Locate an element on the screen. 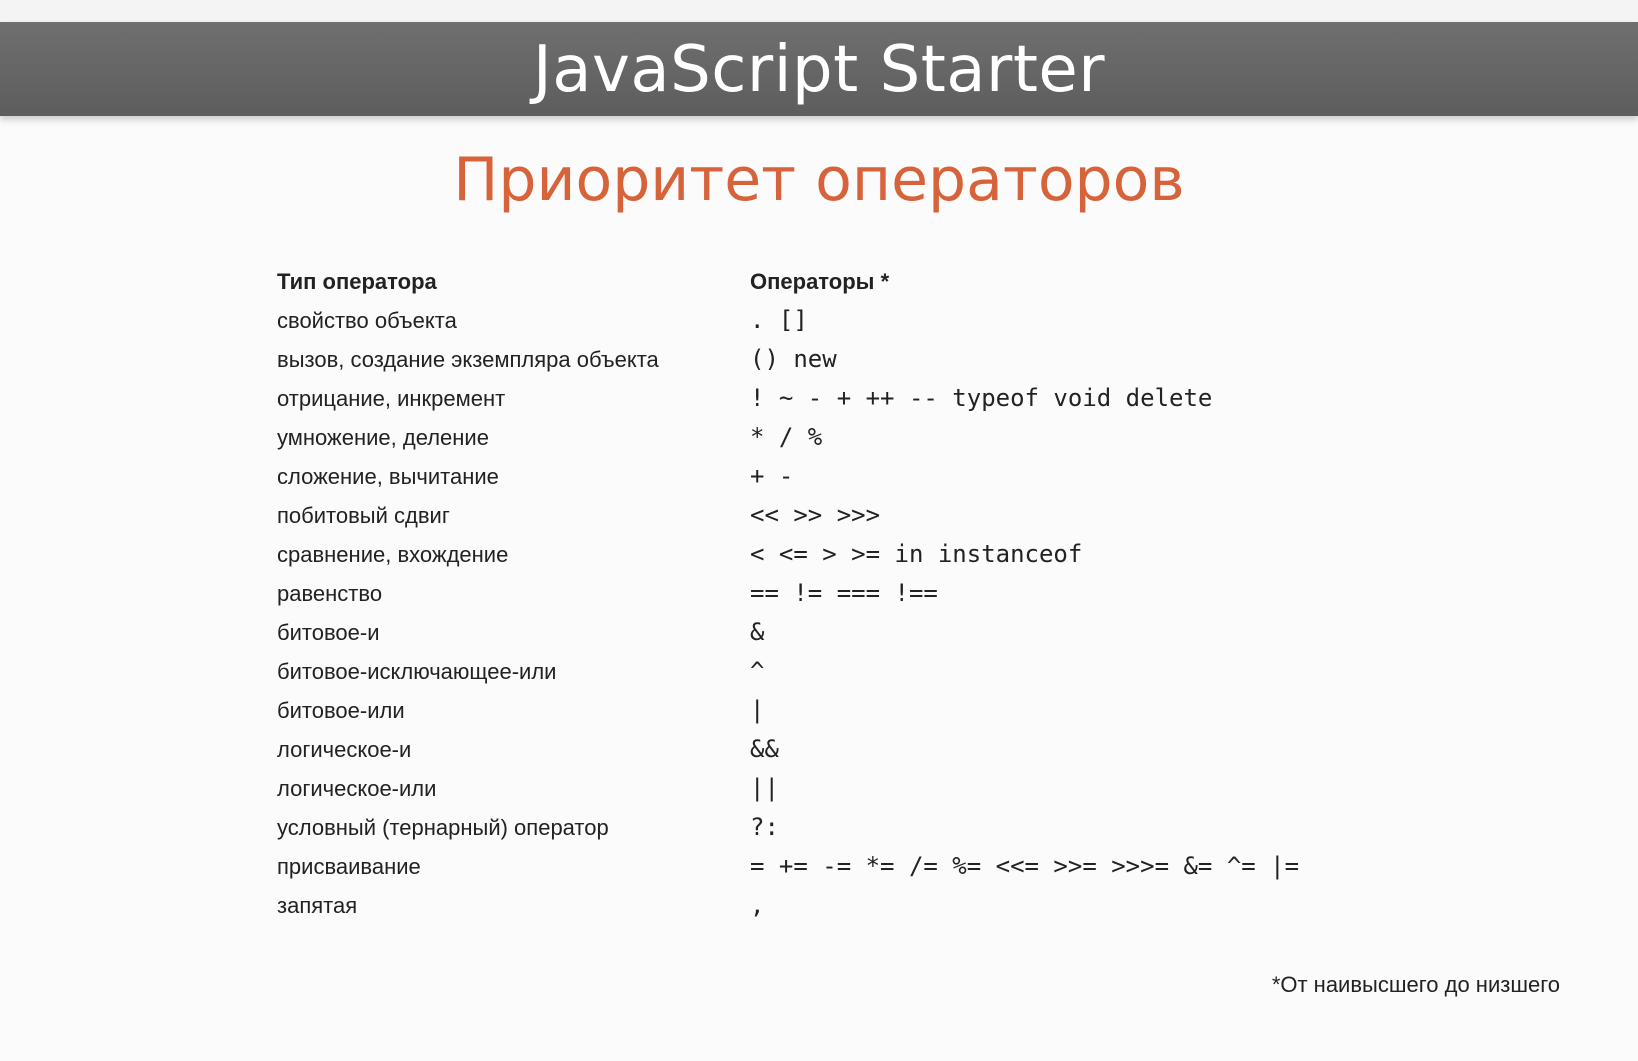 The image size is (1638, 1061). header-banner: JavaScript Starter is located at coordinates (819, 69).